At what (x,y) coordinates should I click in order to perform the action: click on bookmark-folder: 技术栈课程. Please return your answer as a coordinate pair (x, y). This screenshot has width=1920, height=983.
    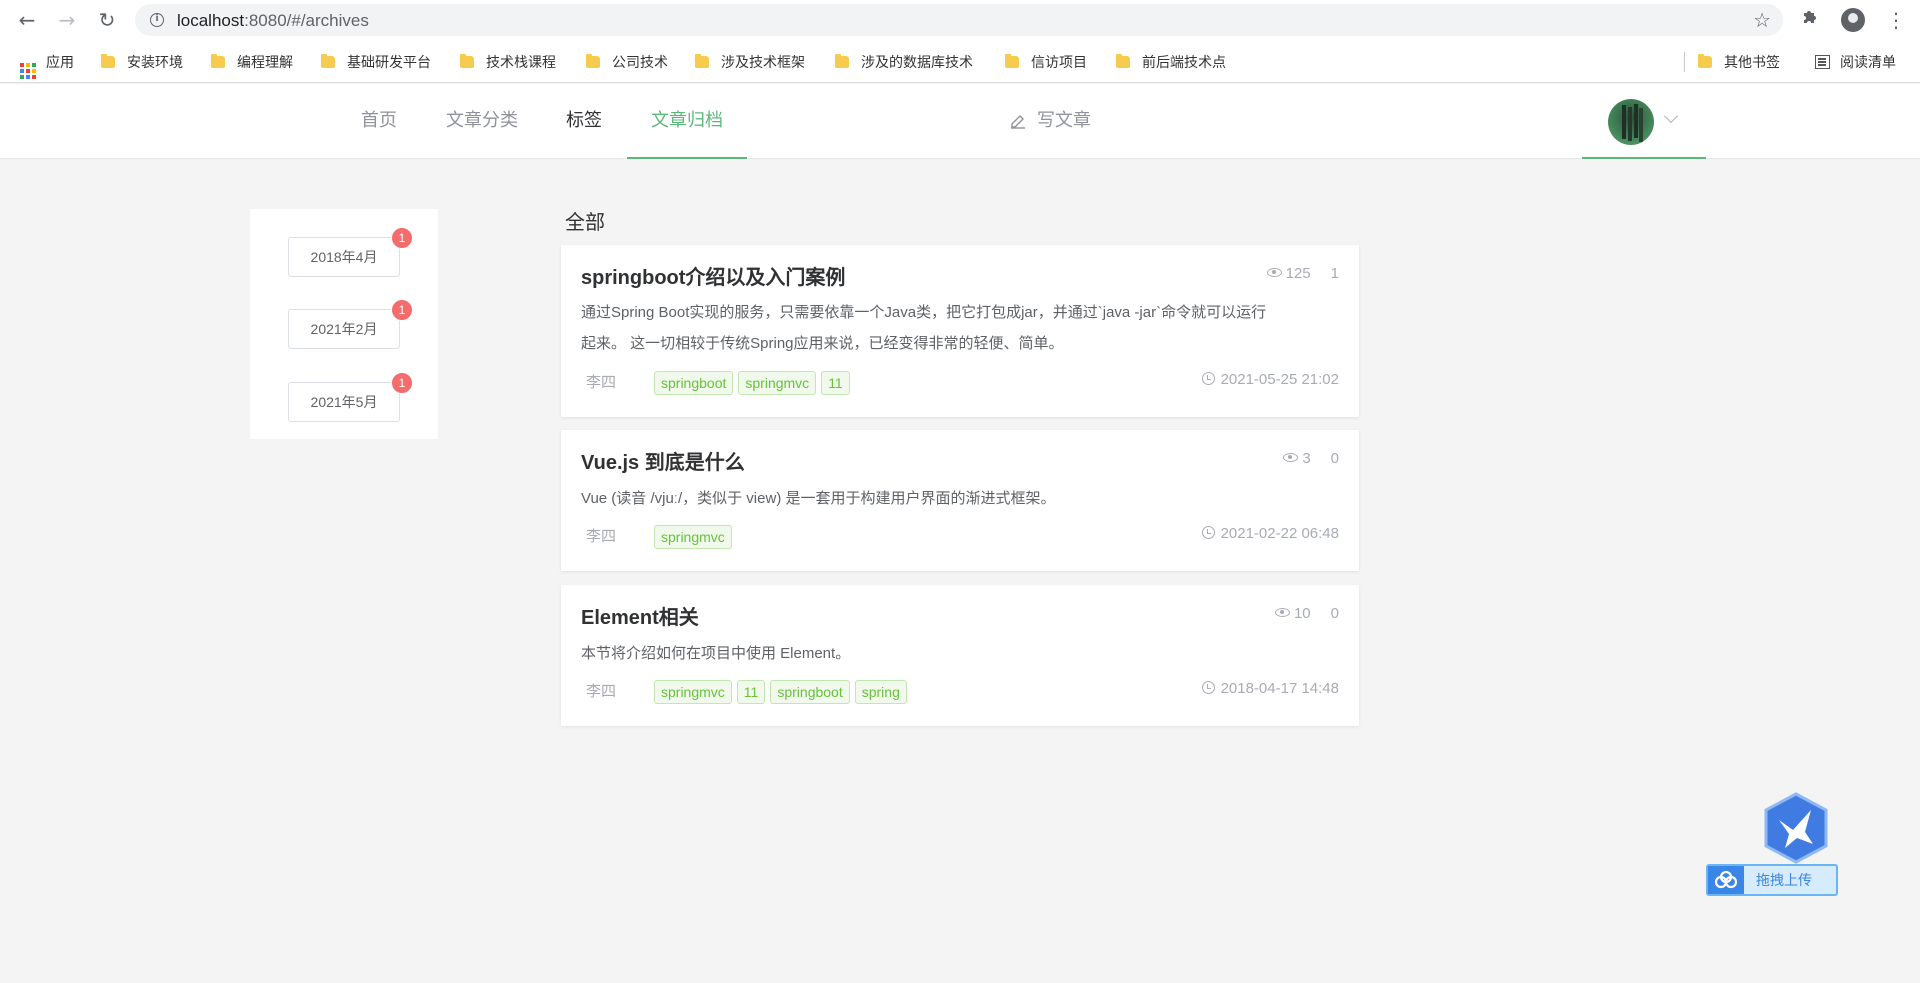
    Looking at the image, I should click on (508, 62).